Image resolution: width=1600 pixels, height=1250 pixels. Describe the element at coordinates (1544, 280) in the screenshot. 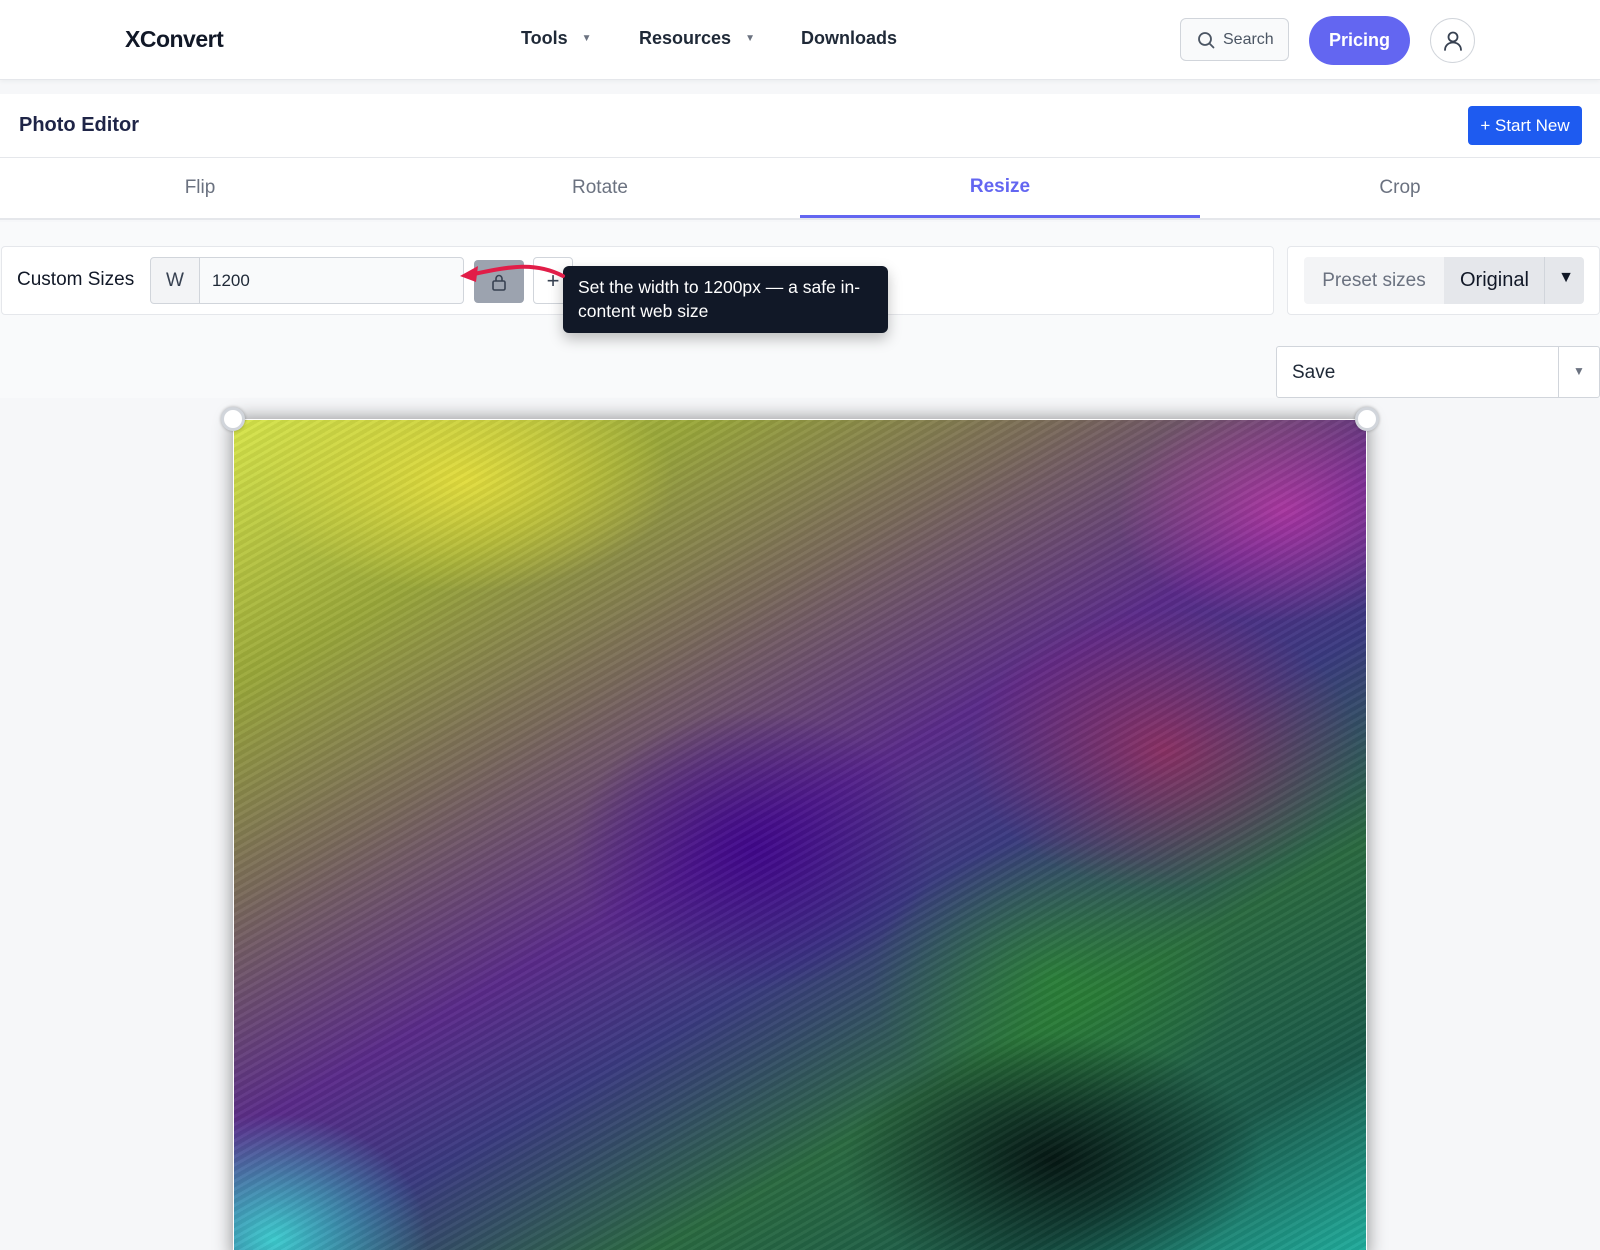

I see `select-divider` at that location.